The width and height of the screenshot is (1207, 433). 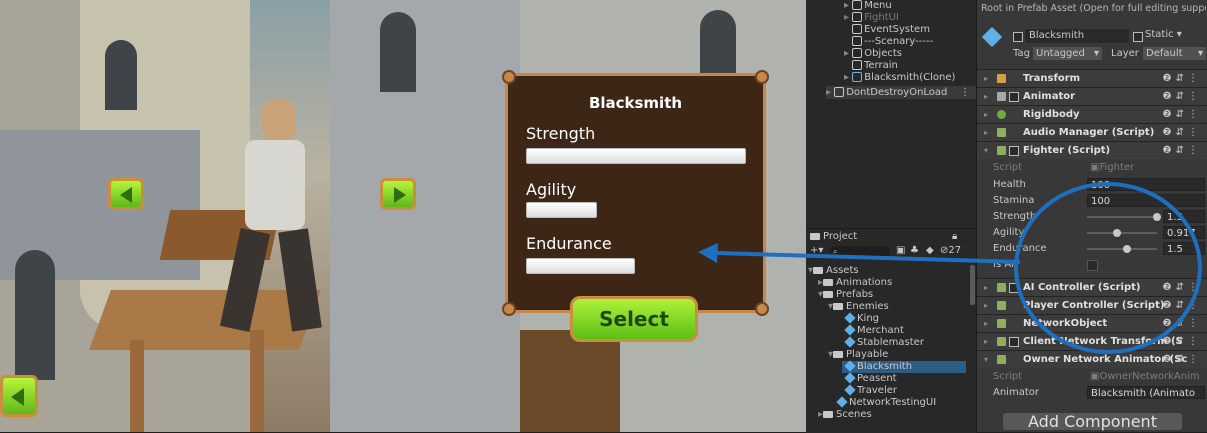 What do you see at coordinates (708, 253) in the screenshot?
I see `annotation-arrowhead-icon` at bounding box center [708, 253].